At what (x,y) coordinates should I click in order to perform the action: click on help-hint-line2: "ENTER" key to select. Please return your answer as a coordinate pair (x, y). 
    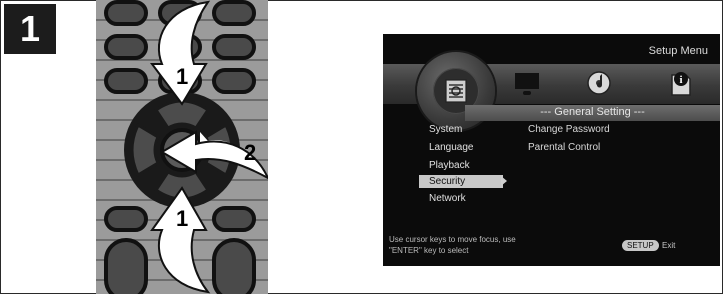
    Looking at the image, I should click on (429, 250).